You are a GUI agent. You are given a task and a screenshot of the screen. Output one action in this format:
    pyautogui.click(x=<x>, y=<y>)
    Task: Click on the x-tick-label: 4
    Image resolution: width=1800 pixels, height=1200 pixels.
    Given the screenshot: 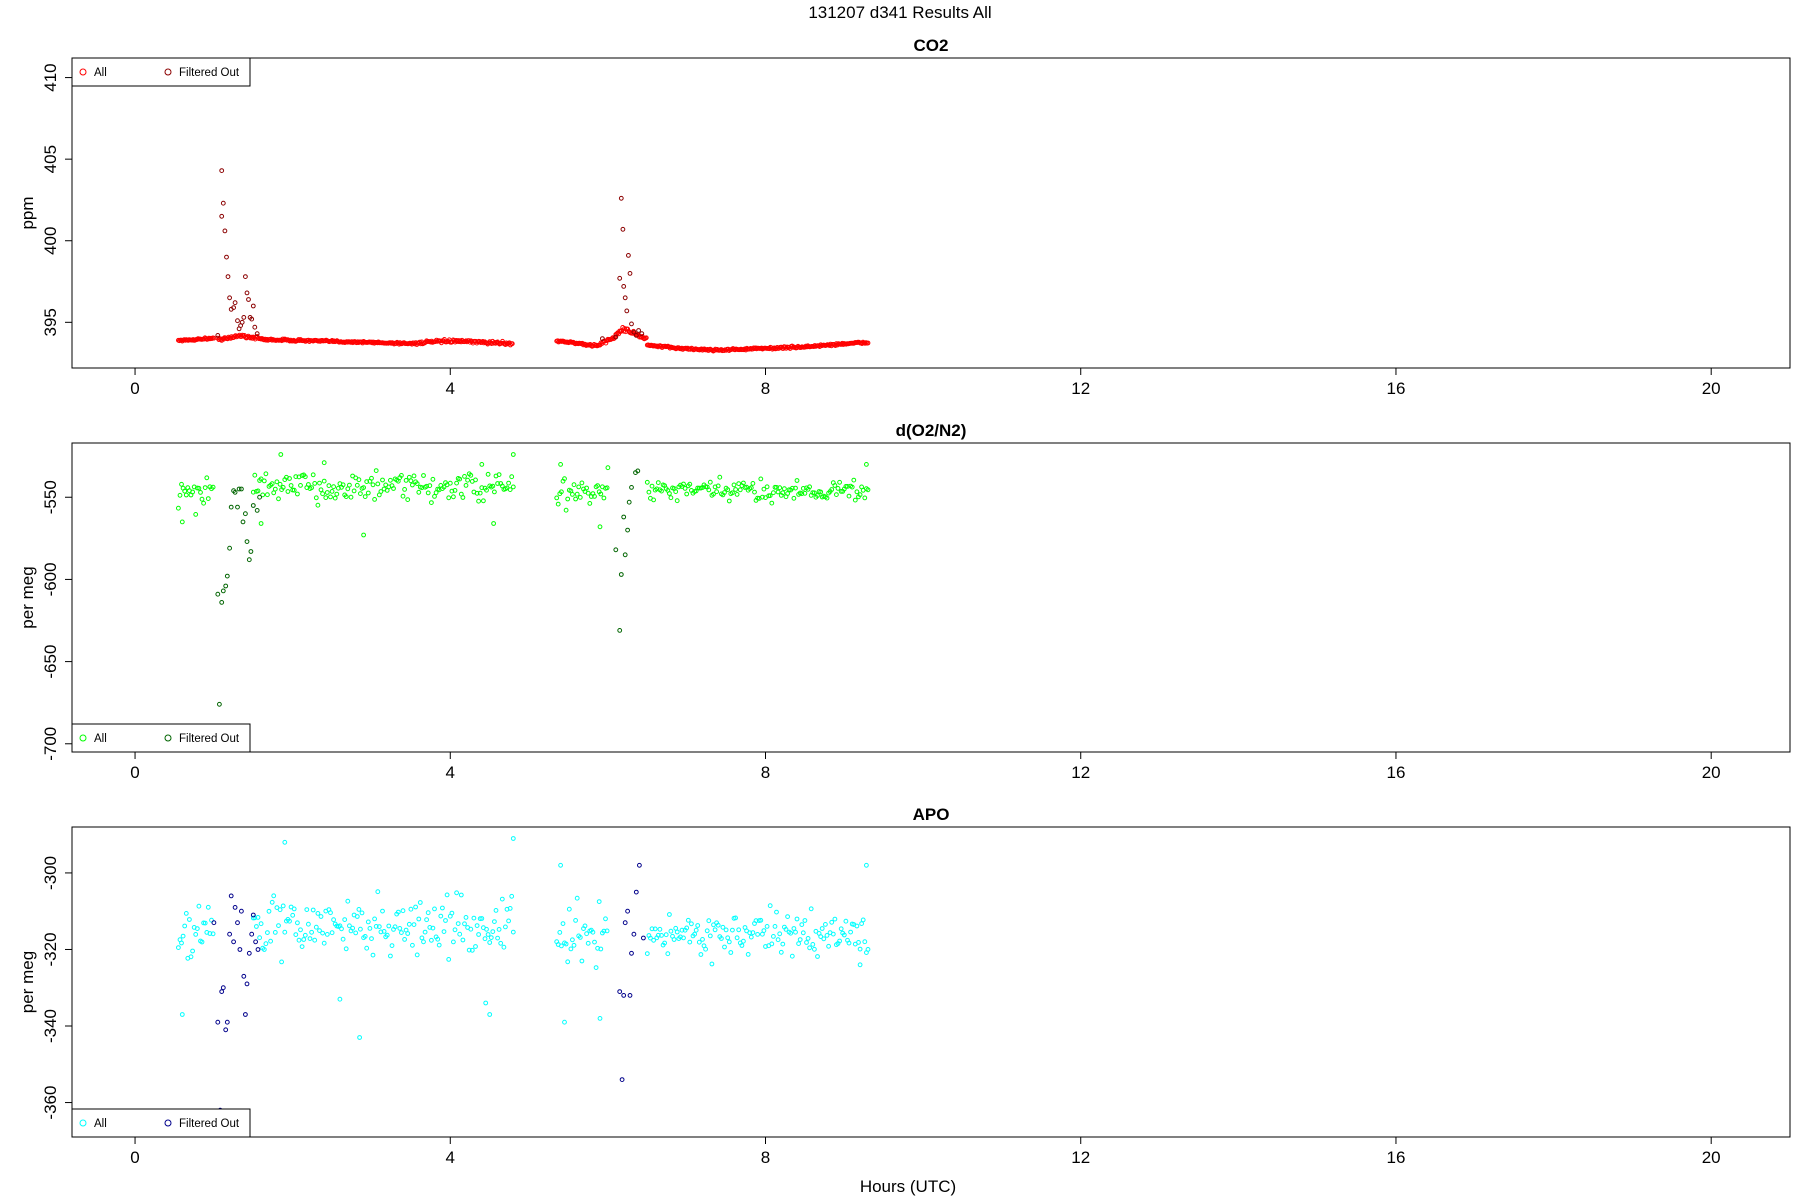 What is the action you would take?
    pyautogui.click(x=450, y=772)
    